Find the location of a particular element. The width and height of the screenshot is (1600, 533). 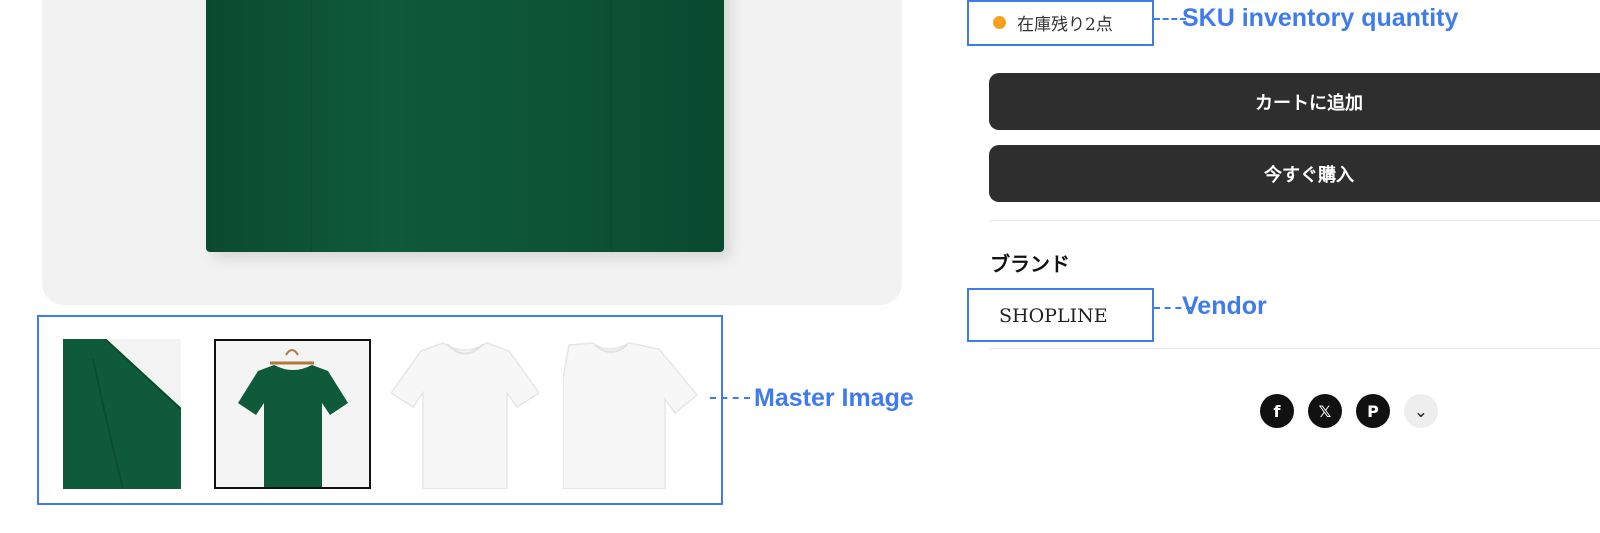

vendor-box: SHOPLINE is located at coordinates (1060, 315).